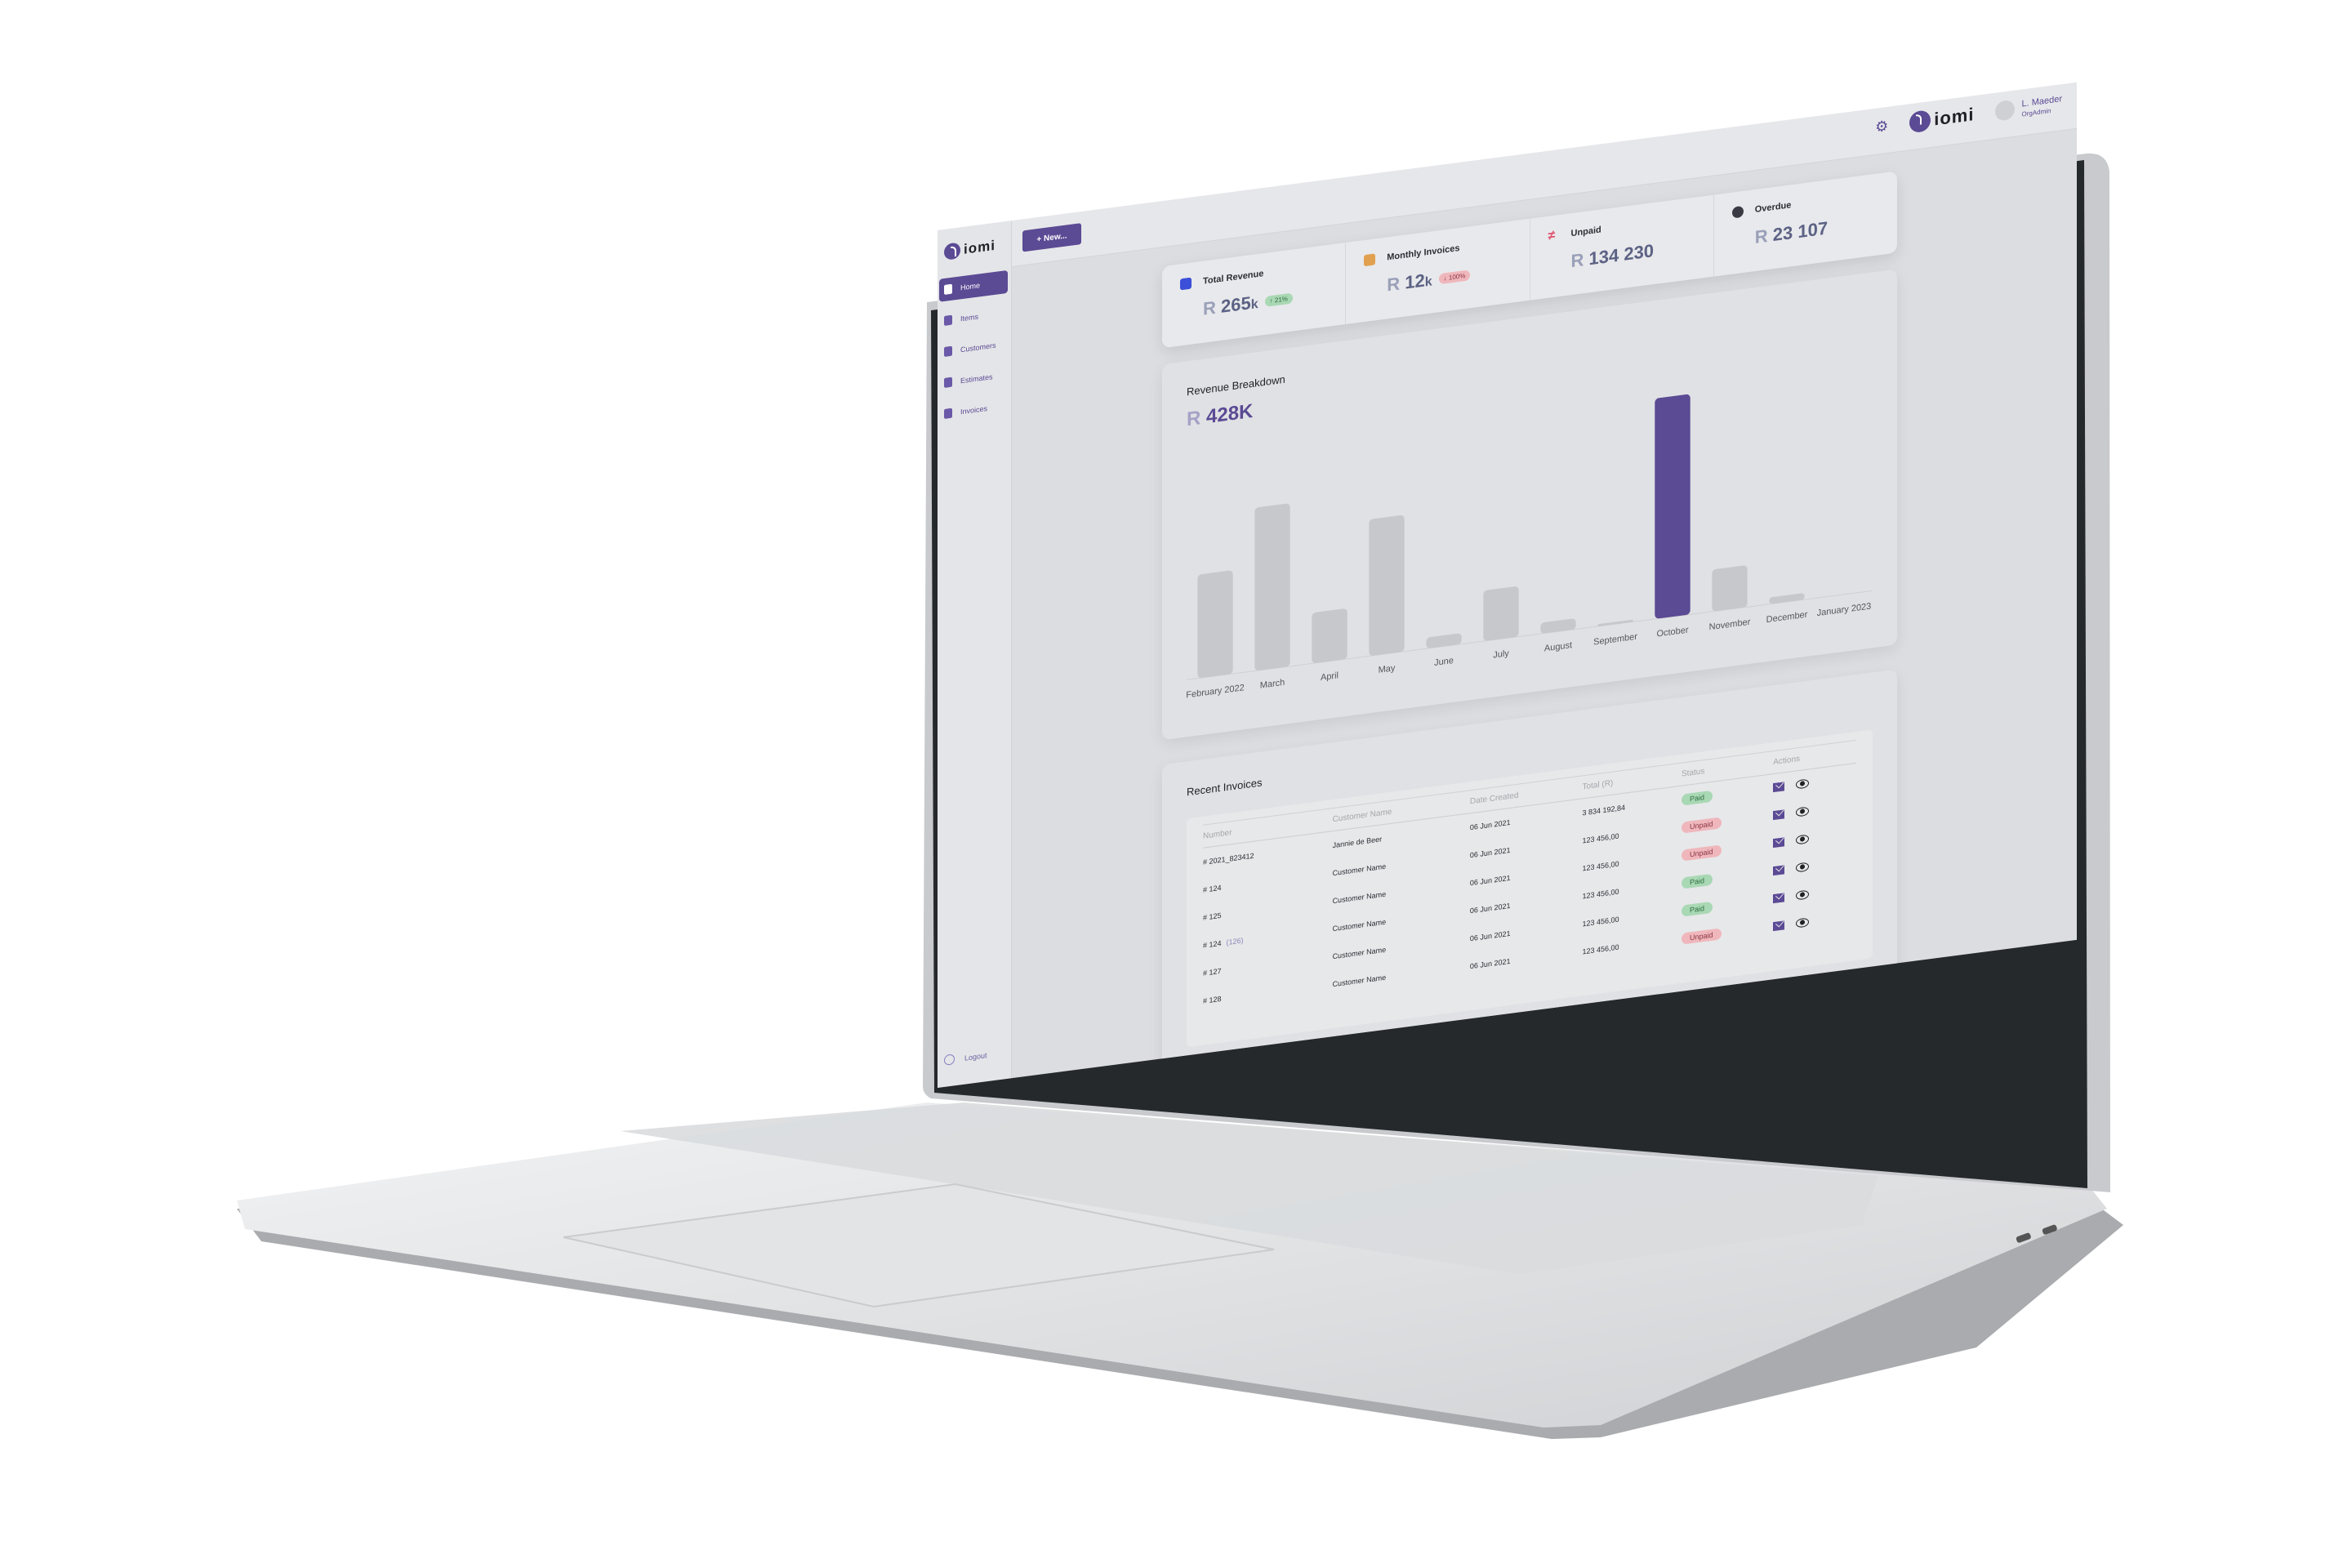 The image size is (2352, 1568). What do you see at coordinates (1235, 941) in the screenshot?
I see `invoice-sub-number: (126)` at bounding box center [1235, 941].